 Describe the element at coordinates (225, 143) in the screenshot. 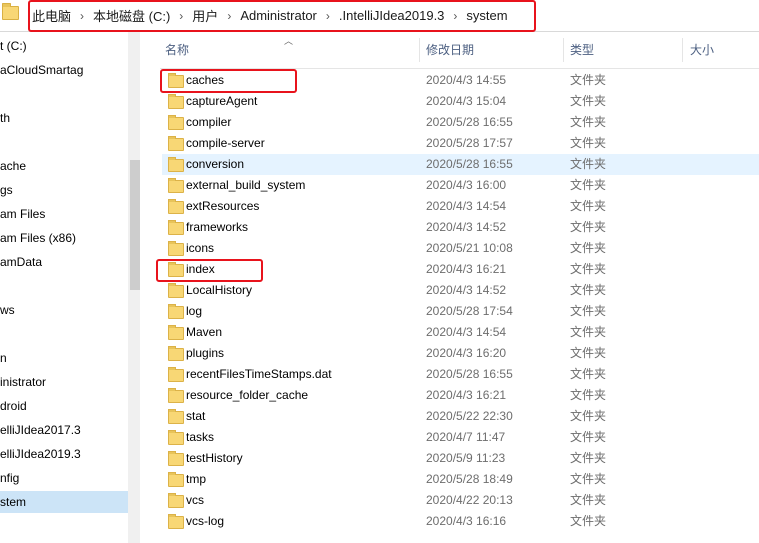

I see `file-name: compile-server` at that location.